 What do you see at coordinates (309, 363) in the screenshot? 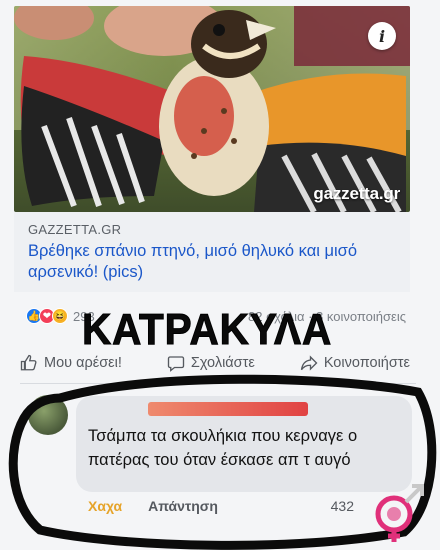
I see `share-icon` at bounding box center [309, 363].